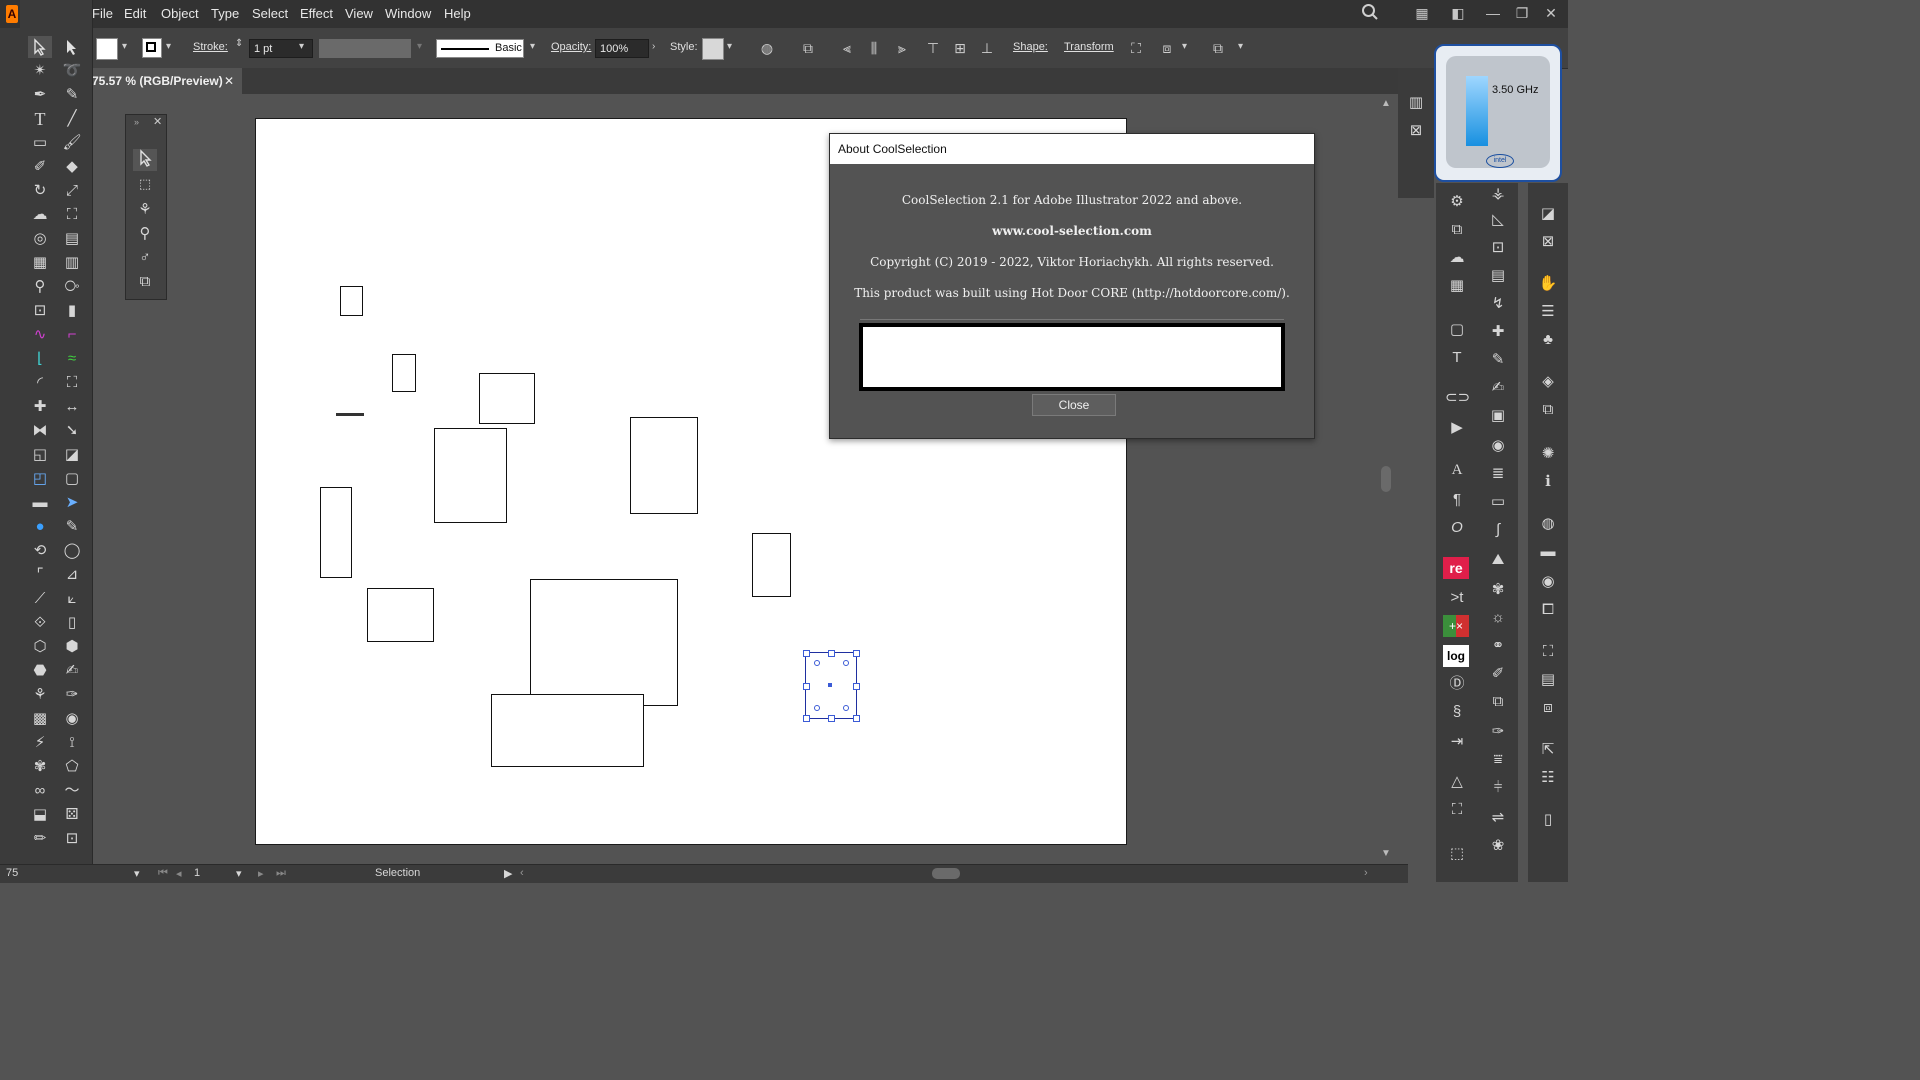 The height and width of the screenshot is (1080, 1920). What do you see at coordinates (157, 121) in the screenshot?
I see `close-icon: ✕` at bounding box center [157, 121].